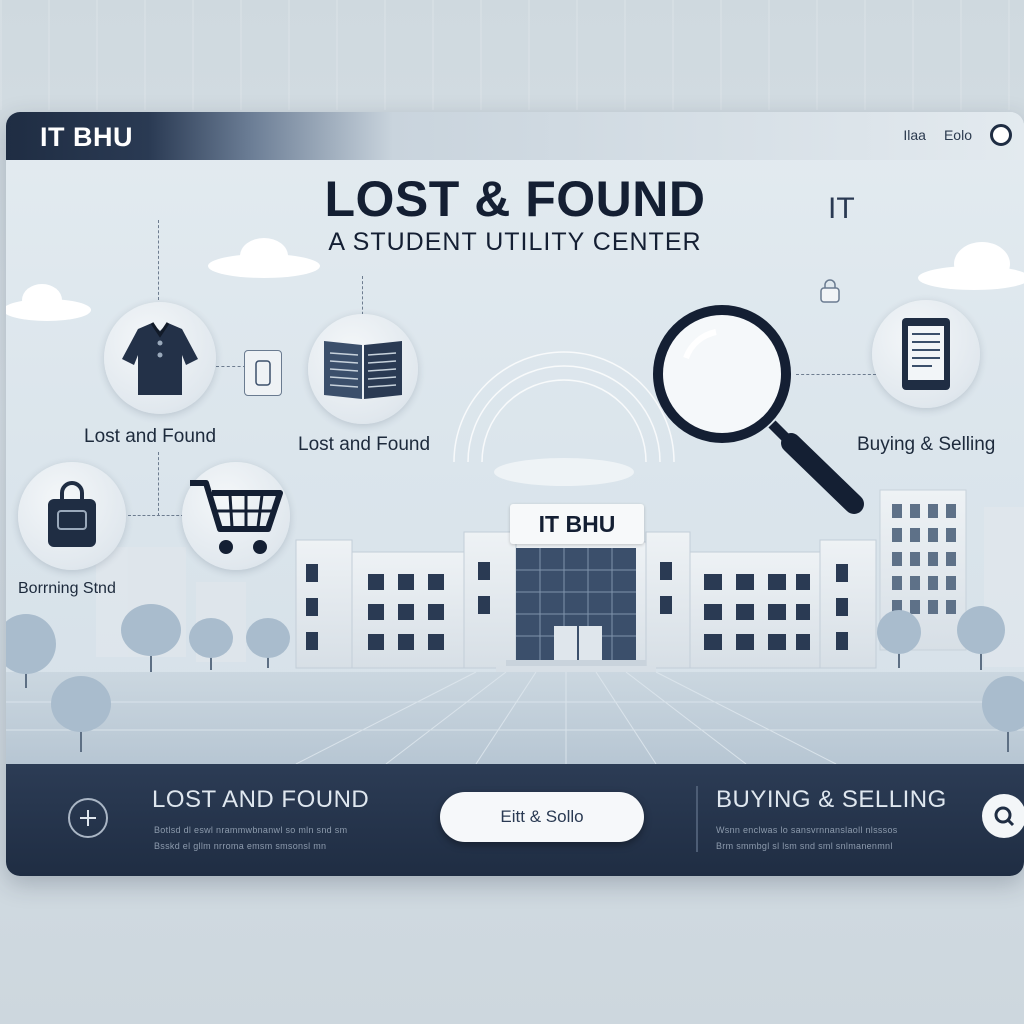 Image resolution: width=1024 pixels, height=1024 pixels. Describe the element at coordinates (67, 588) in the screenshot. I see `borrowing-label: Borrning Stnd` at that location.